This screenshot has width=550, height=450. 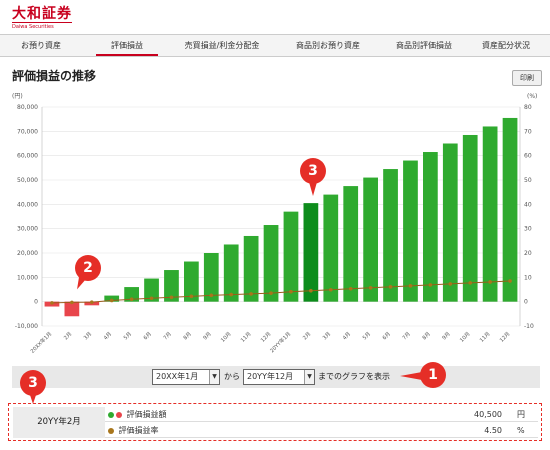 What do you see at coordinates (40, 342) in the screenshot?
I see `x-tick-label: 20XX年1月` at bounding box center [40, 342].